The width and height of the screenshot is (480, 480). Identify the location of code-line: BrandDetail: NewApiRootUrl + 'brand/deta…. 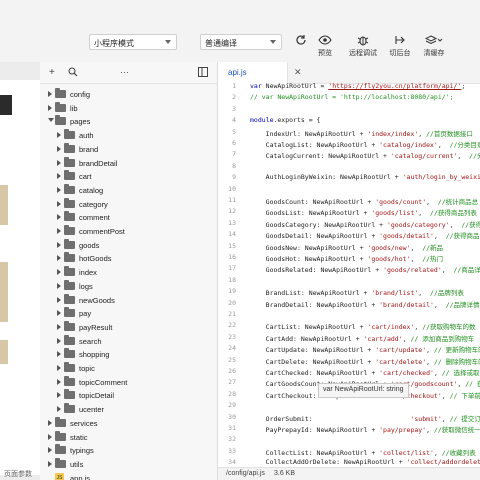
(365, 304).